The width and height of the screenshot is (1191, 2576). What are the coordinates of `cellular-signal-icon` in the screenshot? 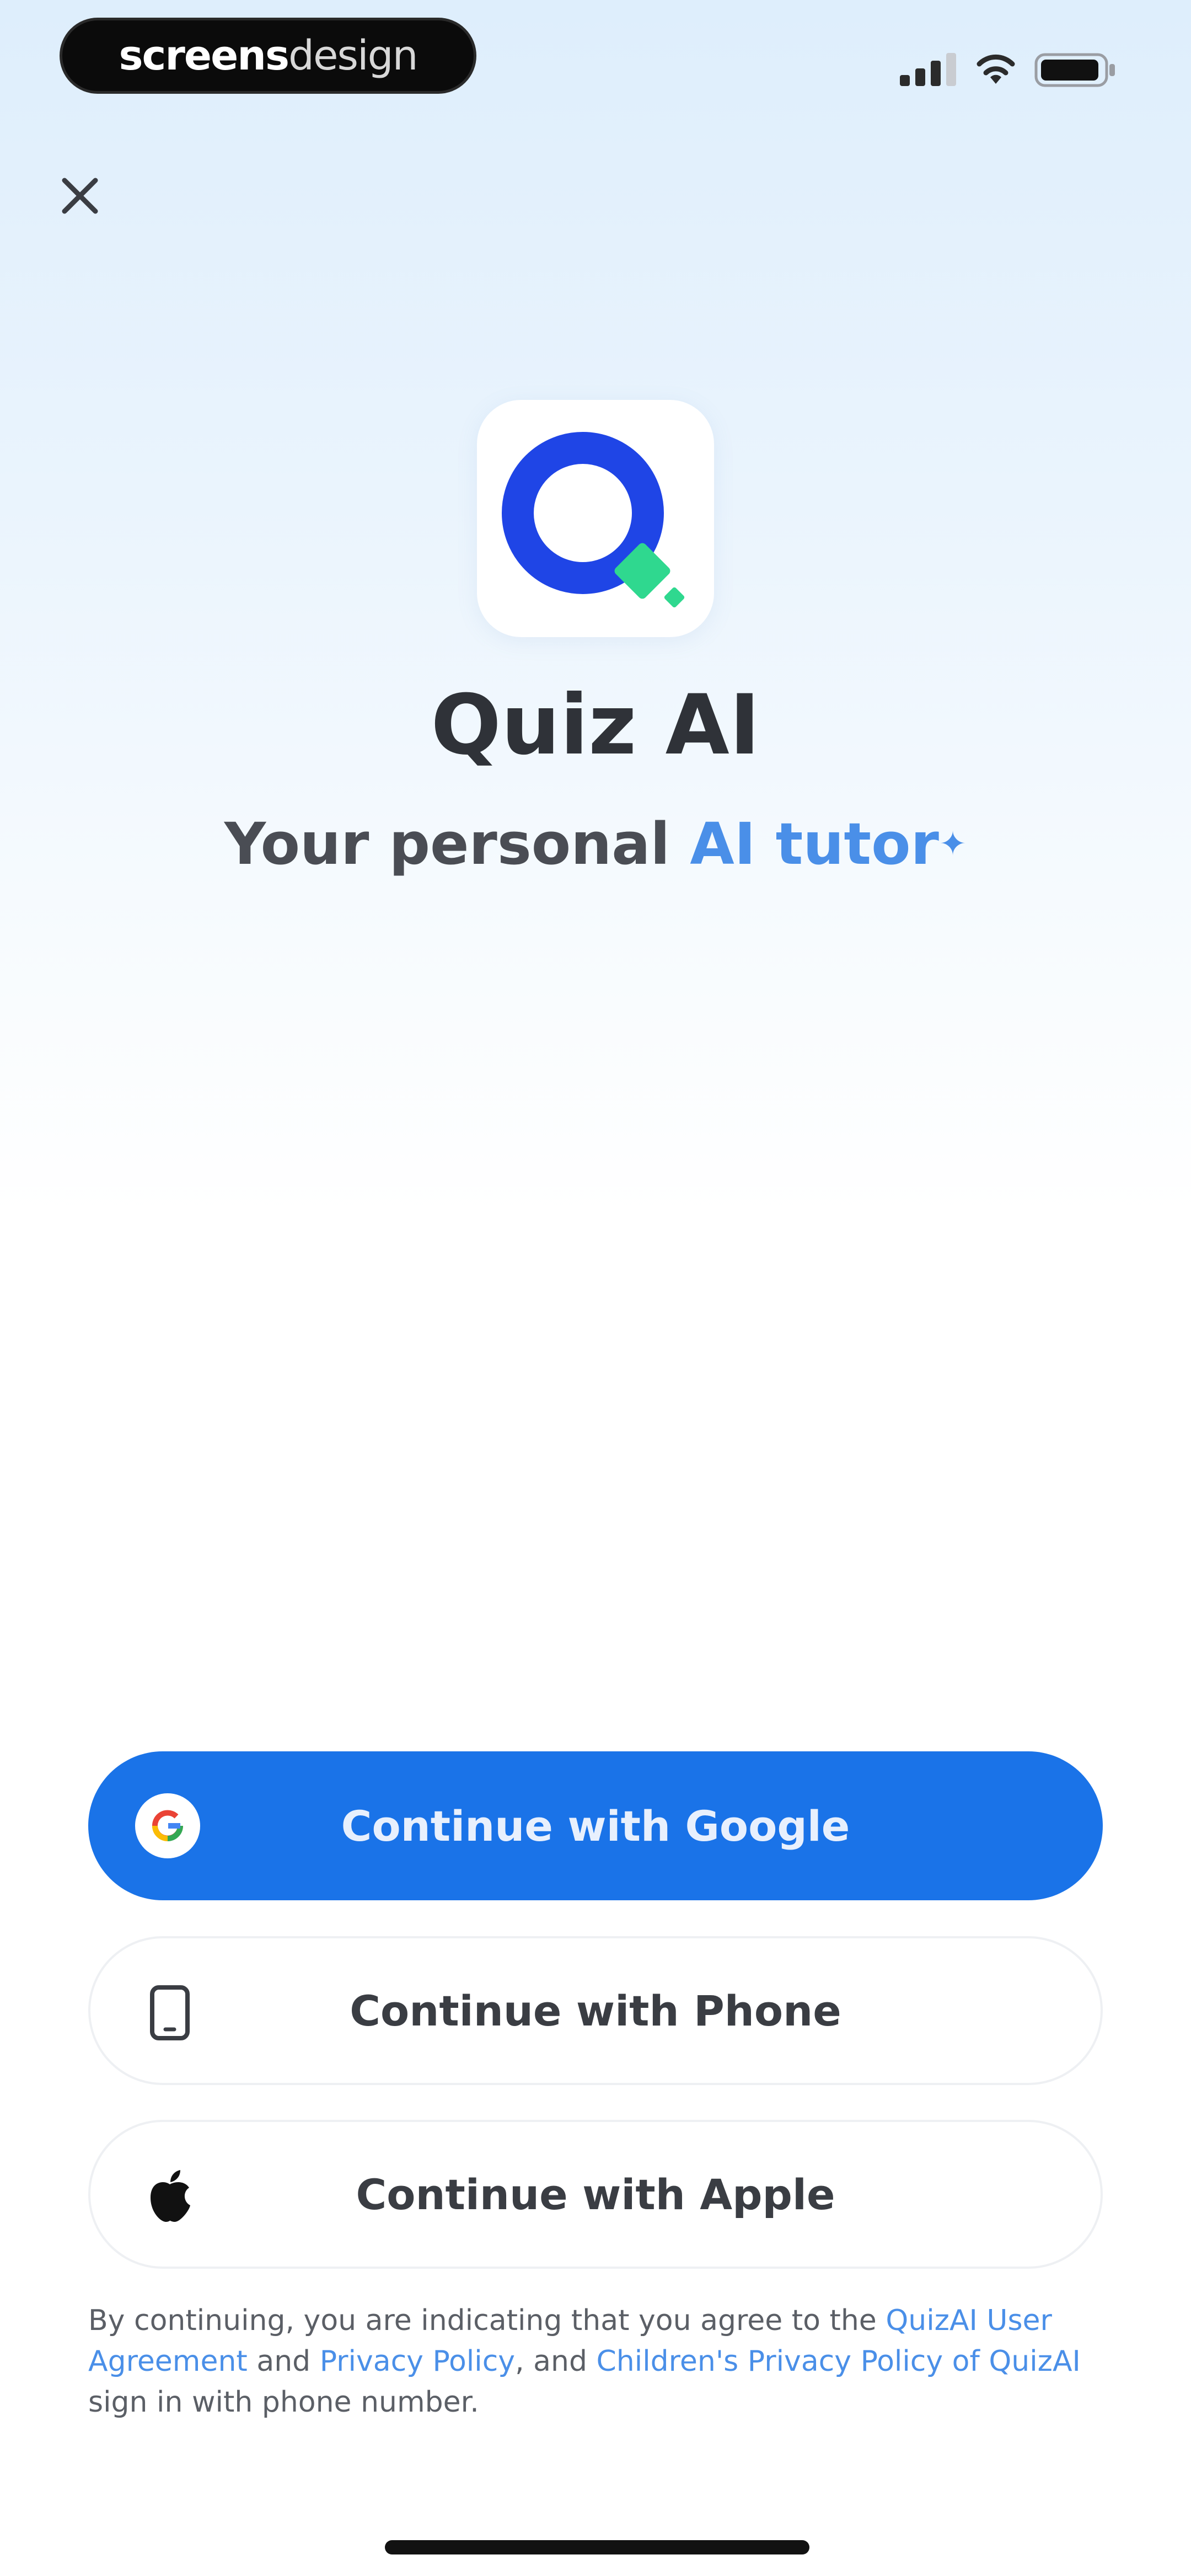 It's located at (928, 69).